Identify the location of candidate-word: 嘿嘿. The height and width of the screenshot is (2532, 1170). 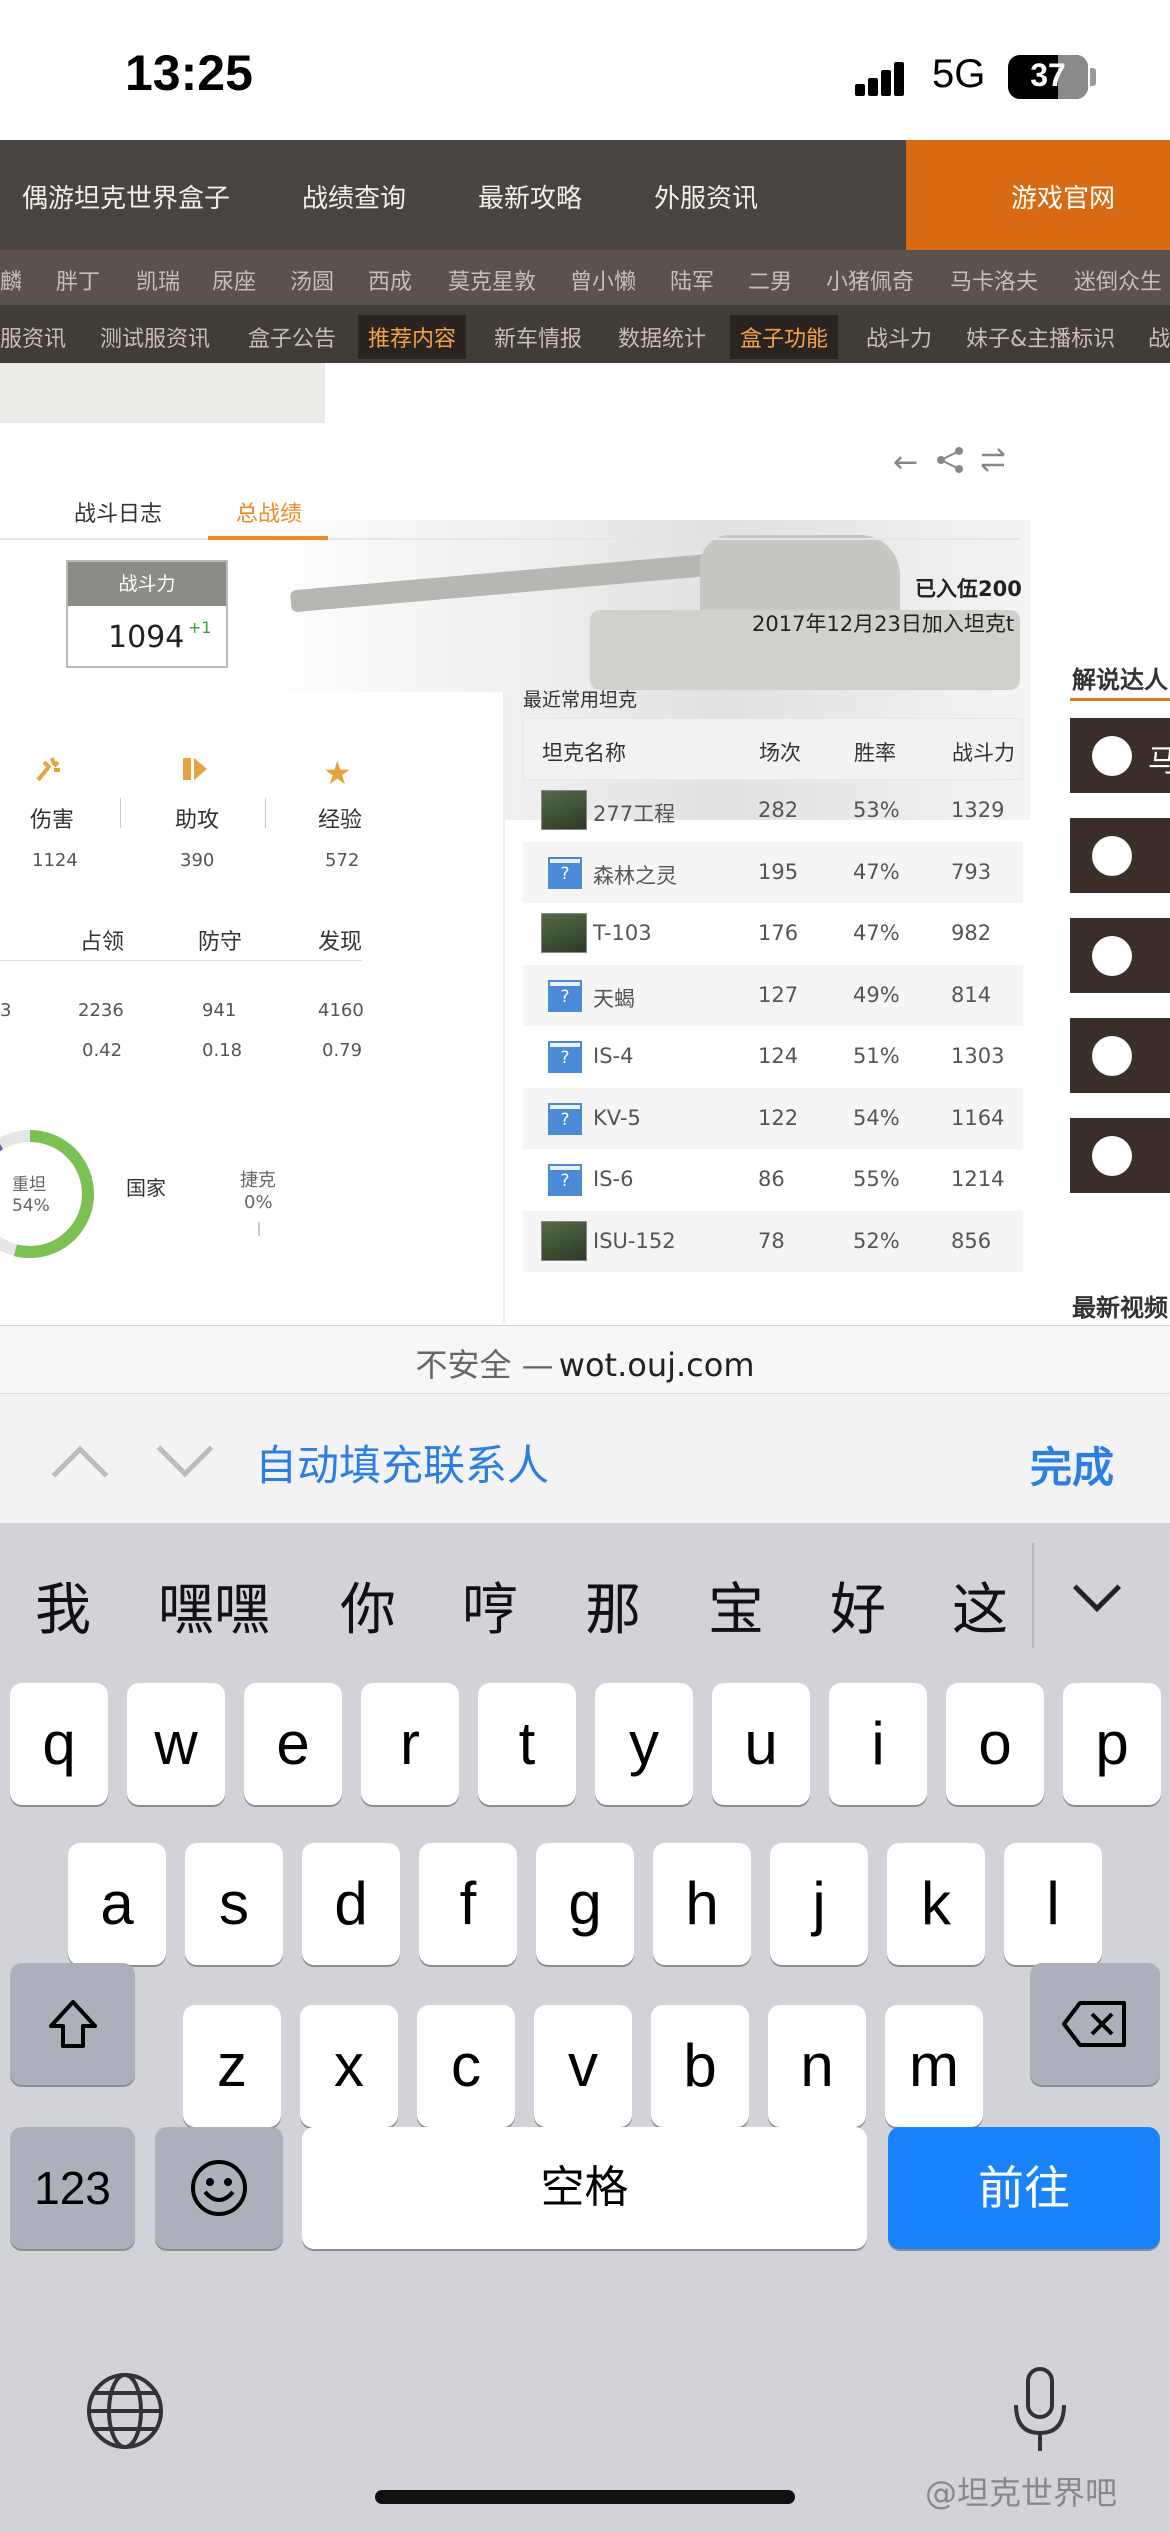
(214, 1605).